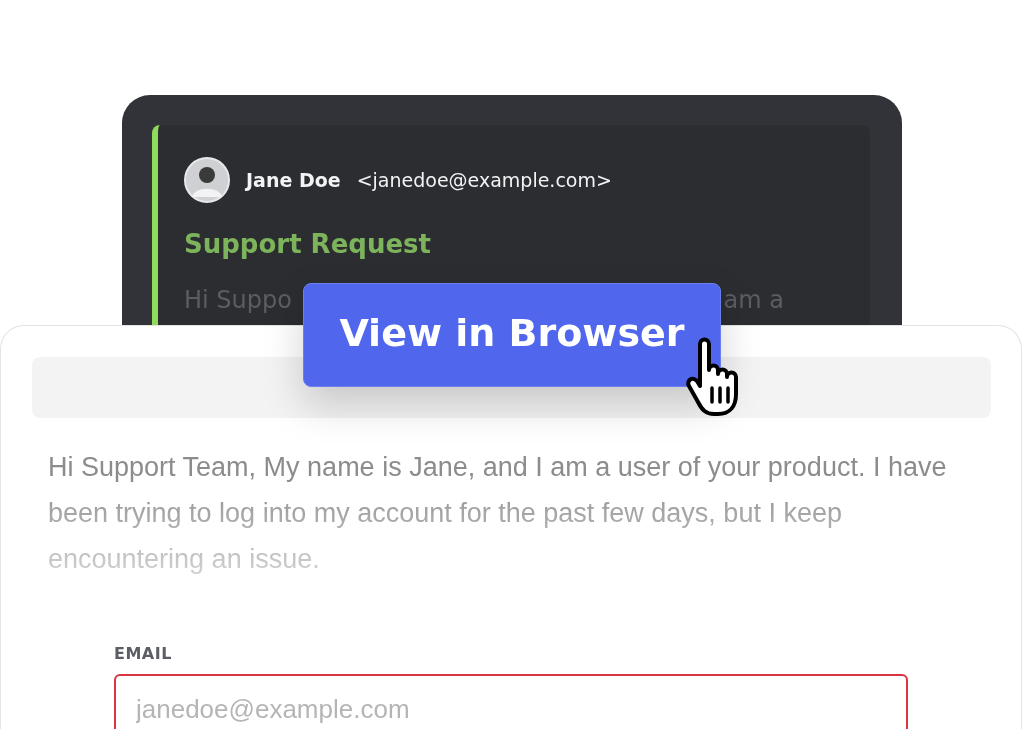 This screenshot has width=1024, height=729. I want to click on avatar, so click(207, 180).